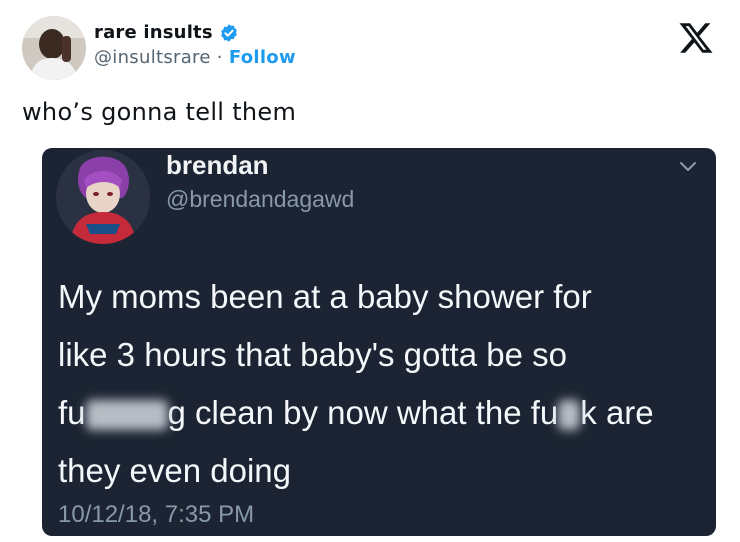  What do you see at coordinates (312, 354) in the screenshot?
I see `body-line-2: like 3 hours that baby's gotta be so` at bounding box center [312, 354].